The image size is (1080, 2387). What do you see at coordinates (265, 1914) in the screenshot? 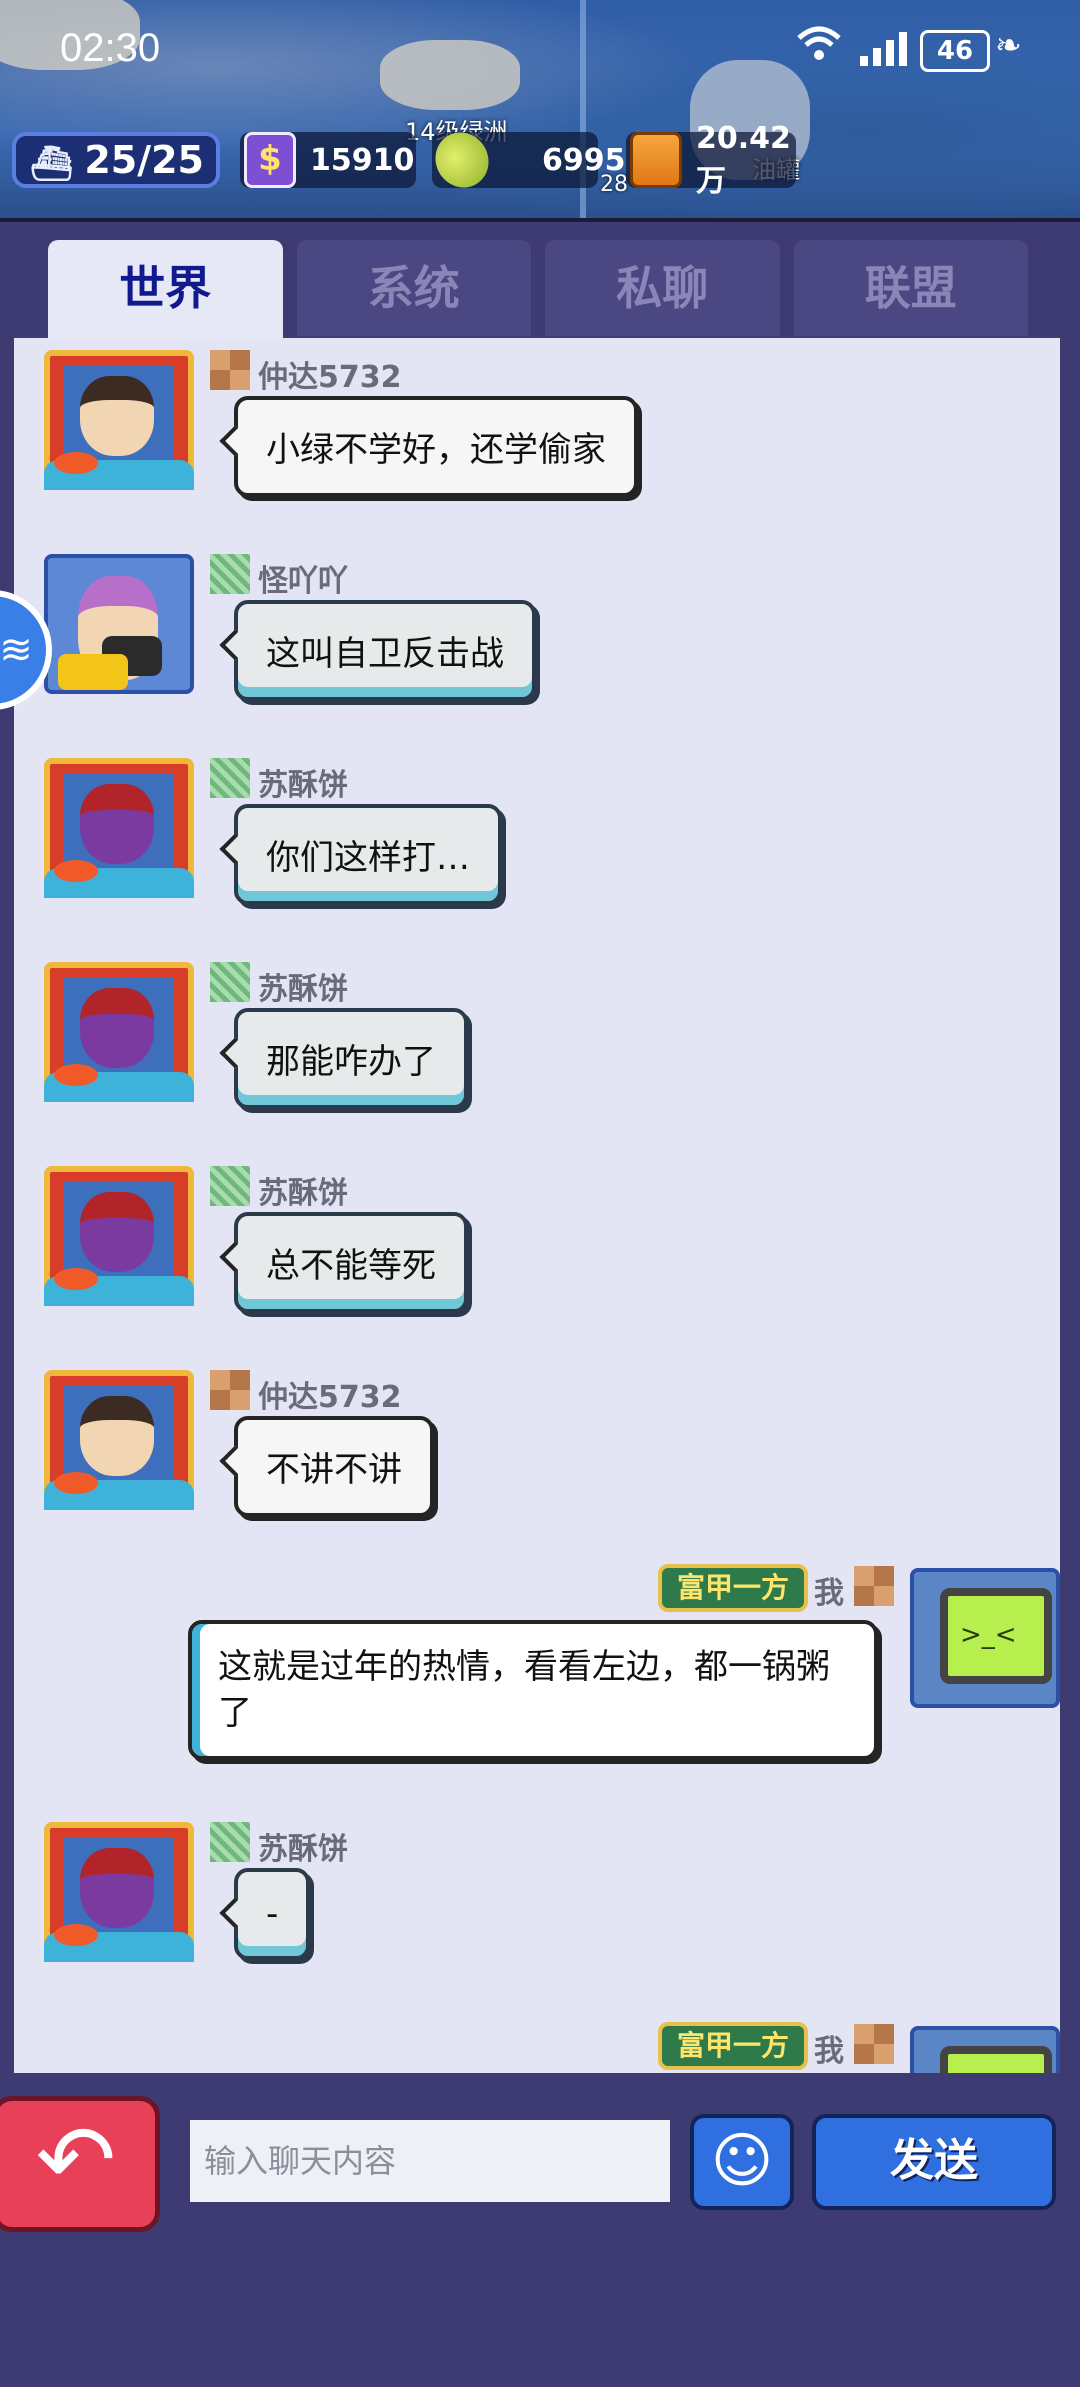
I see `message-bubble: -` at bounding box center [265, 1914].